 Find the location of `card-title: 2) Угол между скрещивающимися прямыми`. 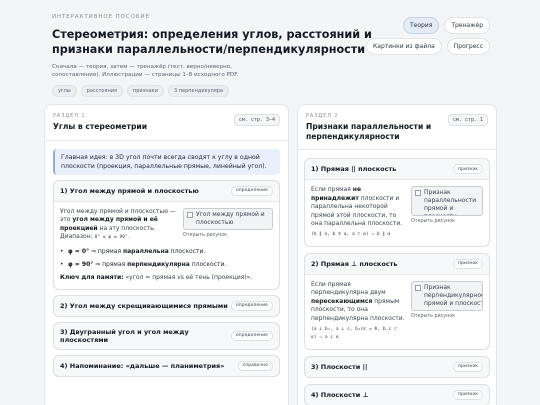

card-title: 2) Угол между скрещивающимися прямыми is located at coordinates (144, 305).